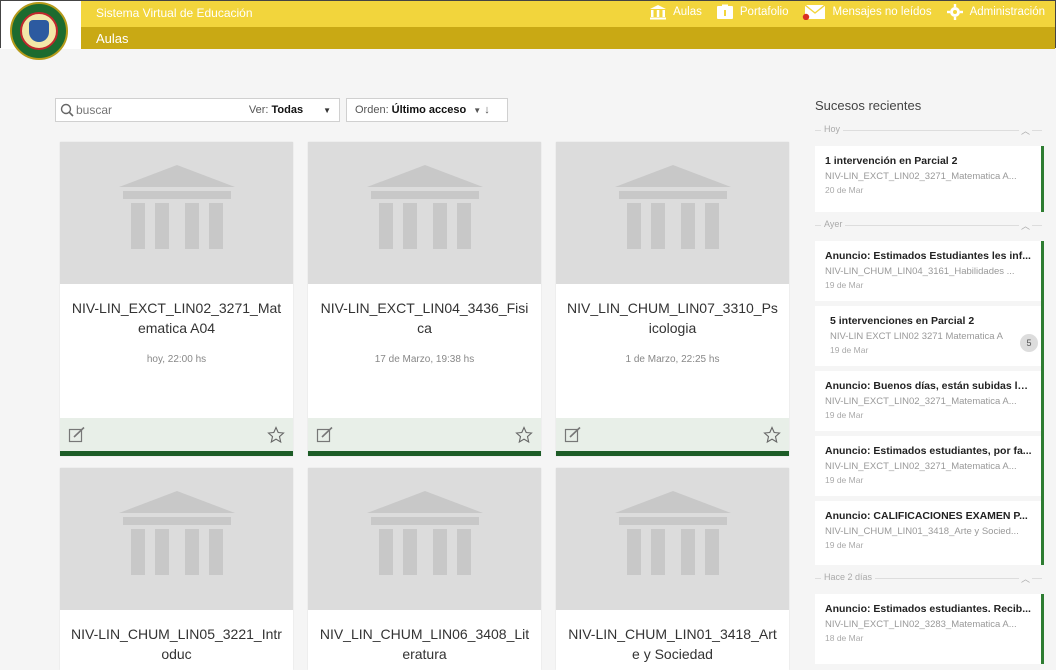 Image resolution: width=1056 pixels, height=670 pixels. What do you see at coordinates (672, 644) in the screenshot?
I see `course-title: NIV-LIN_CHUM_LIN01_3418_Arte y Sociedad` at bounding box center [672, 644].